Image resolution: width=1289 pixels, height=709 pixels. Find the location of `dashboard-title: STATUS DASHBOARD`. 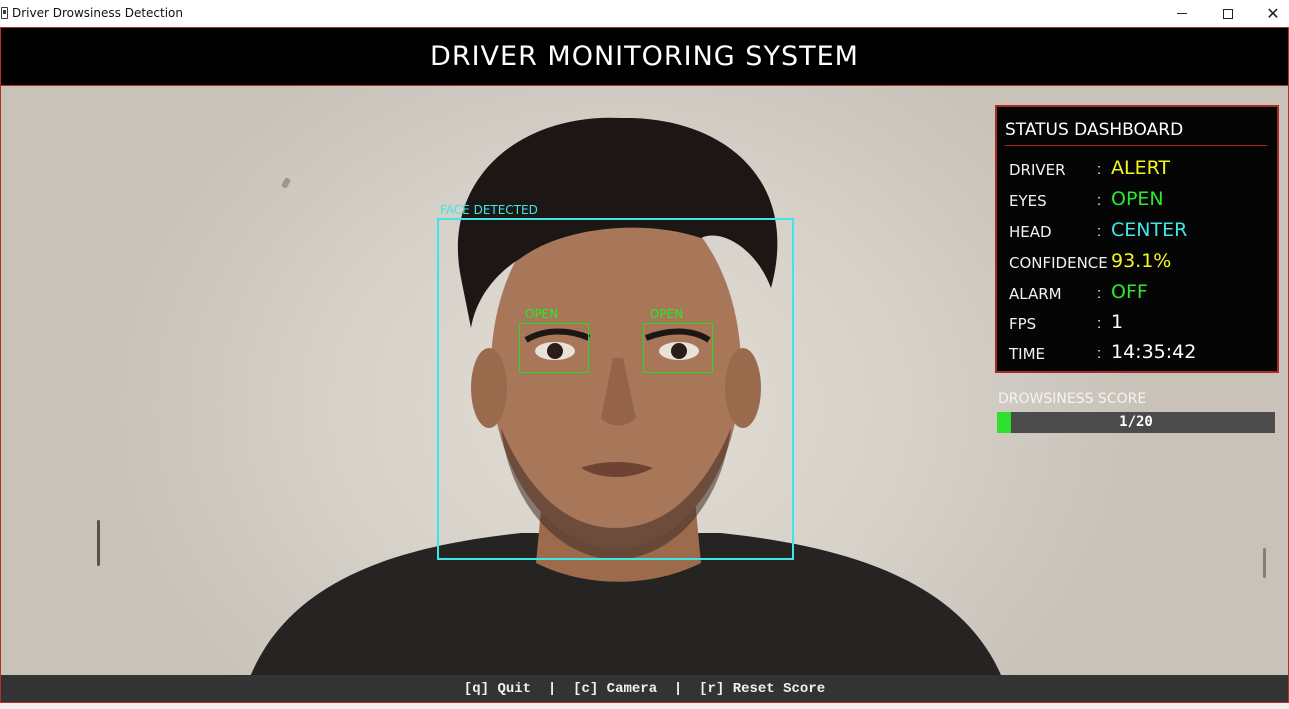

dashboard-title: STATUS DASHBOARD is located at coordinates (1094, 130).